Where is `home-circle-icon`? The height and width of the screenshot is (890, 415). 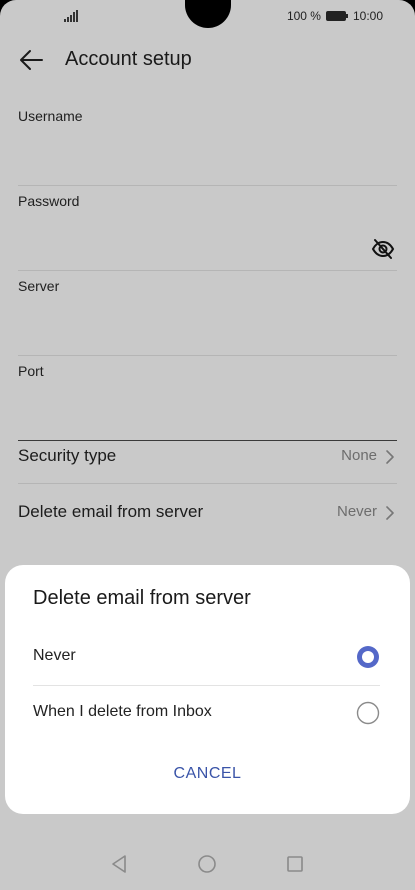 home-circle-icon is located at coordinates (207, 864).